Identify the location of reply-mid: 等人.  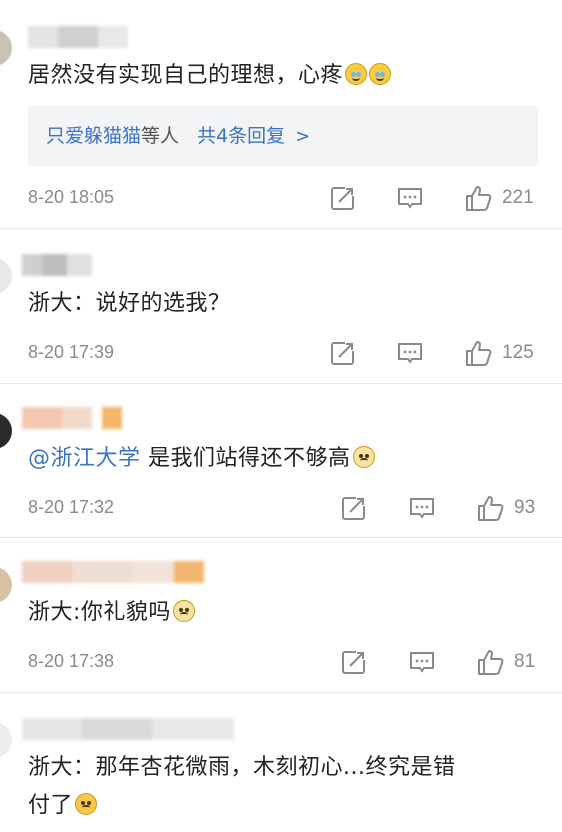
(160, 136).